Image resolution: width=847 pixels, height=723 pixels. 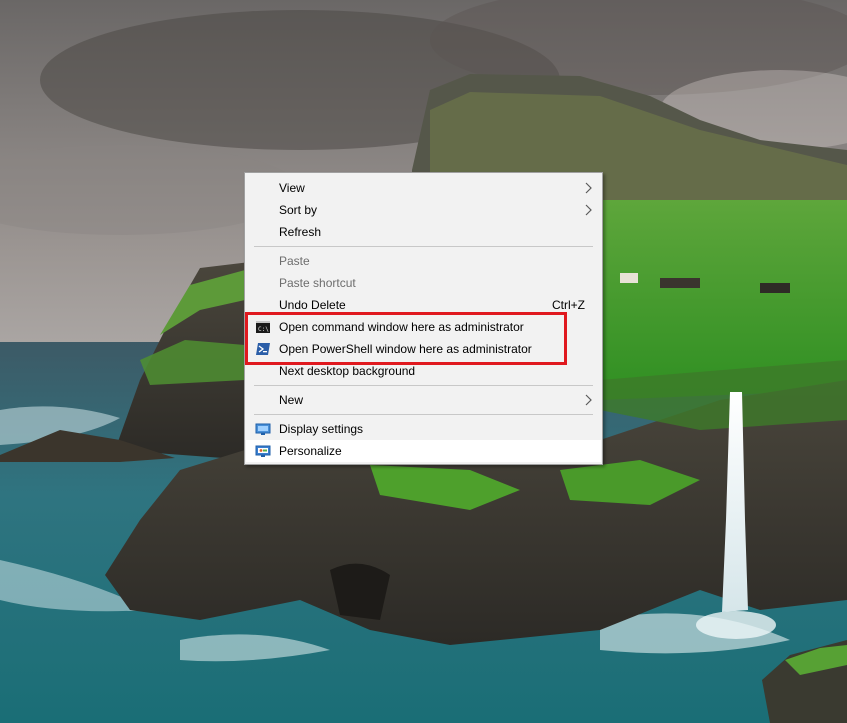 What do you see at coordinates (263, 329) in the screenshot?
I see `svg-text: C:\` at bounding box center [263, 329].